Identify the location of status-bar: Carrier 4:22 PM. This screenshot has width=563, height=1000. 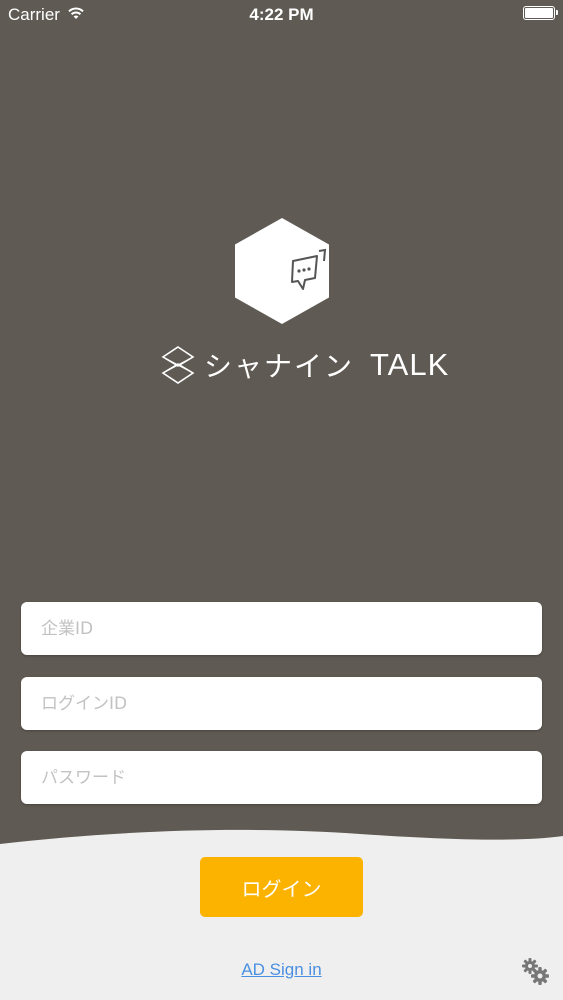
(281, 15).